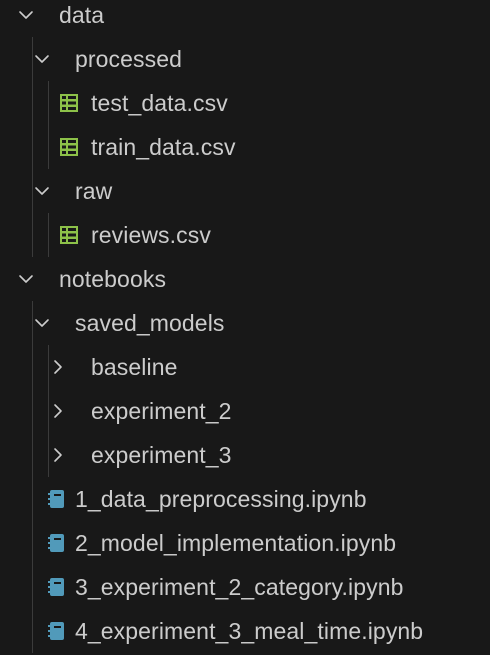  Describe the element at coordinates (94, 191) in the screenshot. I see `folder-label: raw` at that location.